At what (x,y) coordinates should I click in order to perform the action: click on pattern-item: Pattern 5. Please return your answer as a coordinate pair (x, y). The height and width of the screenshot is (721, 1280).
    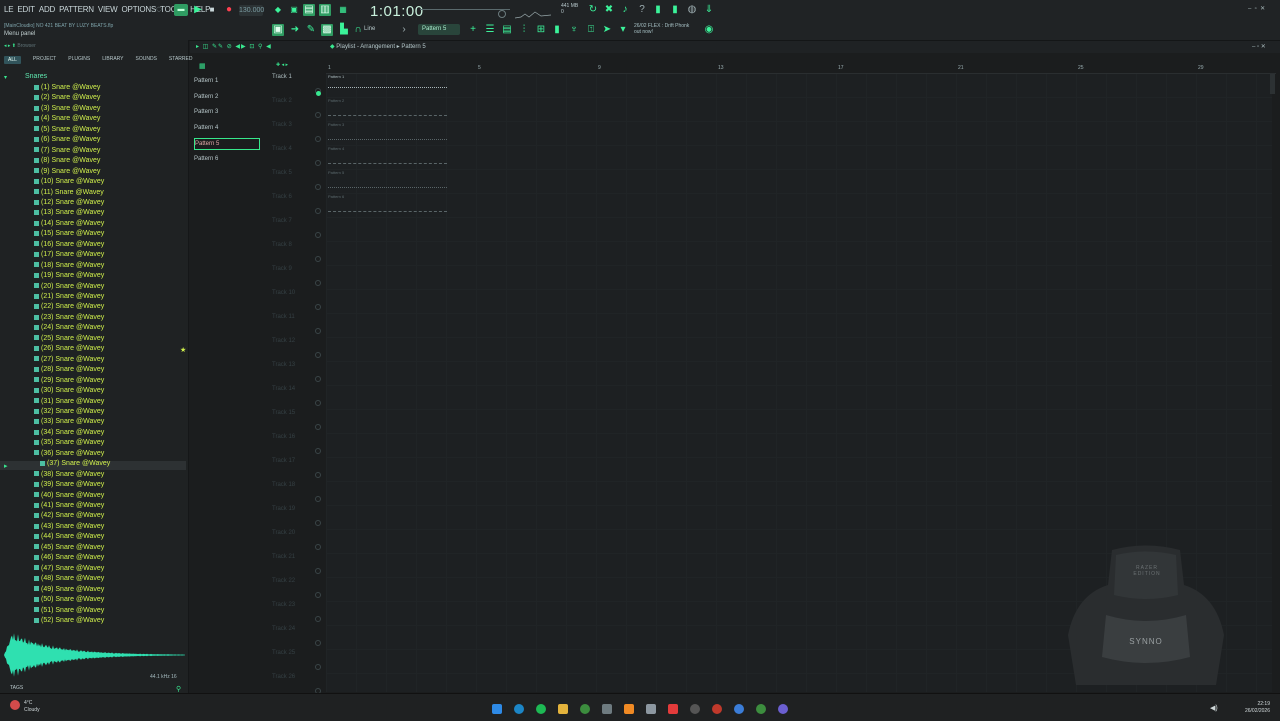
    Looking at the image, I should click on (227, 144).